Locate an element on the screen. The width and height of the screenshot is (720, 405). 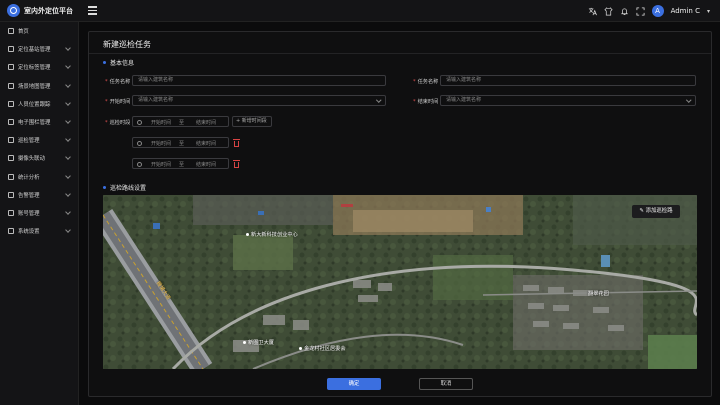
app-title: 室内外定位平台 is located at coordinates (48, 11).